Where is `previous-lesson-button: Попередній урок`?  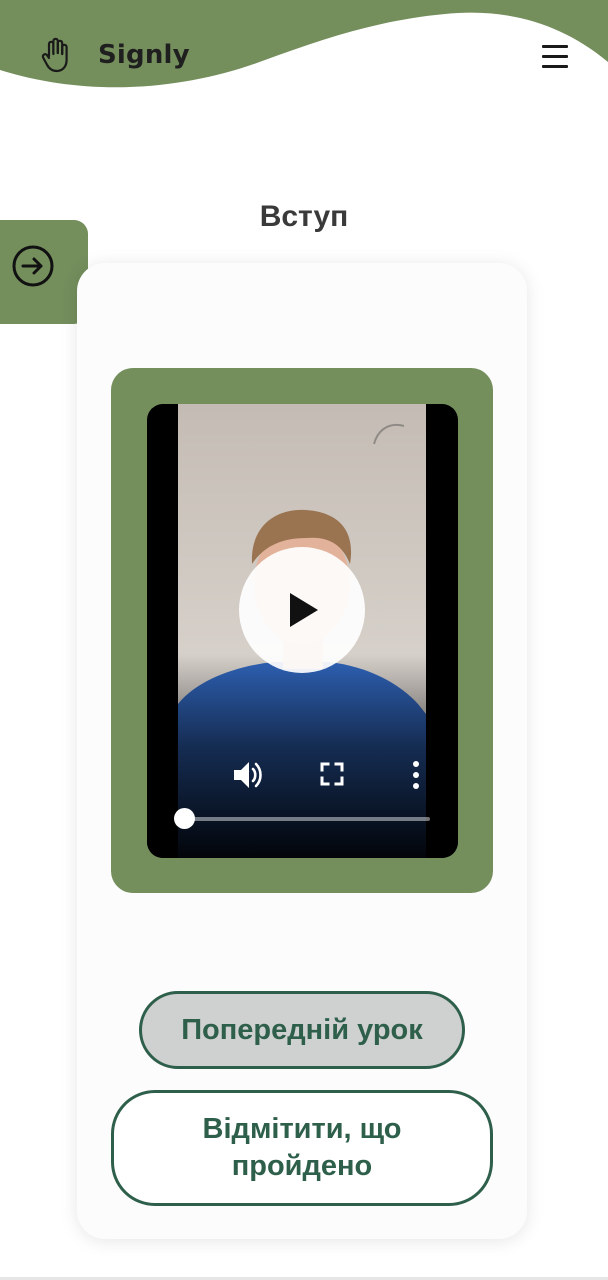
previous-lesson-button: Попередній урок is located at coordinates (302, 1030).